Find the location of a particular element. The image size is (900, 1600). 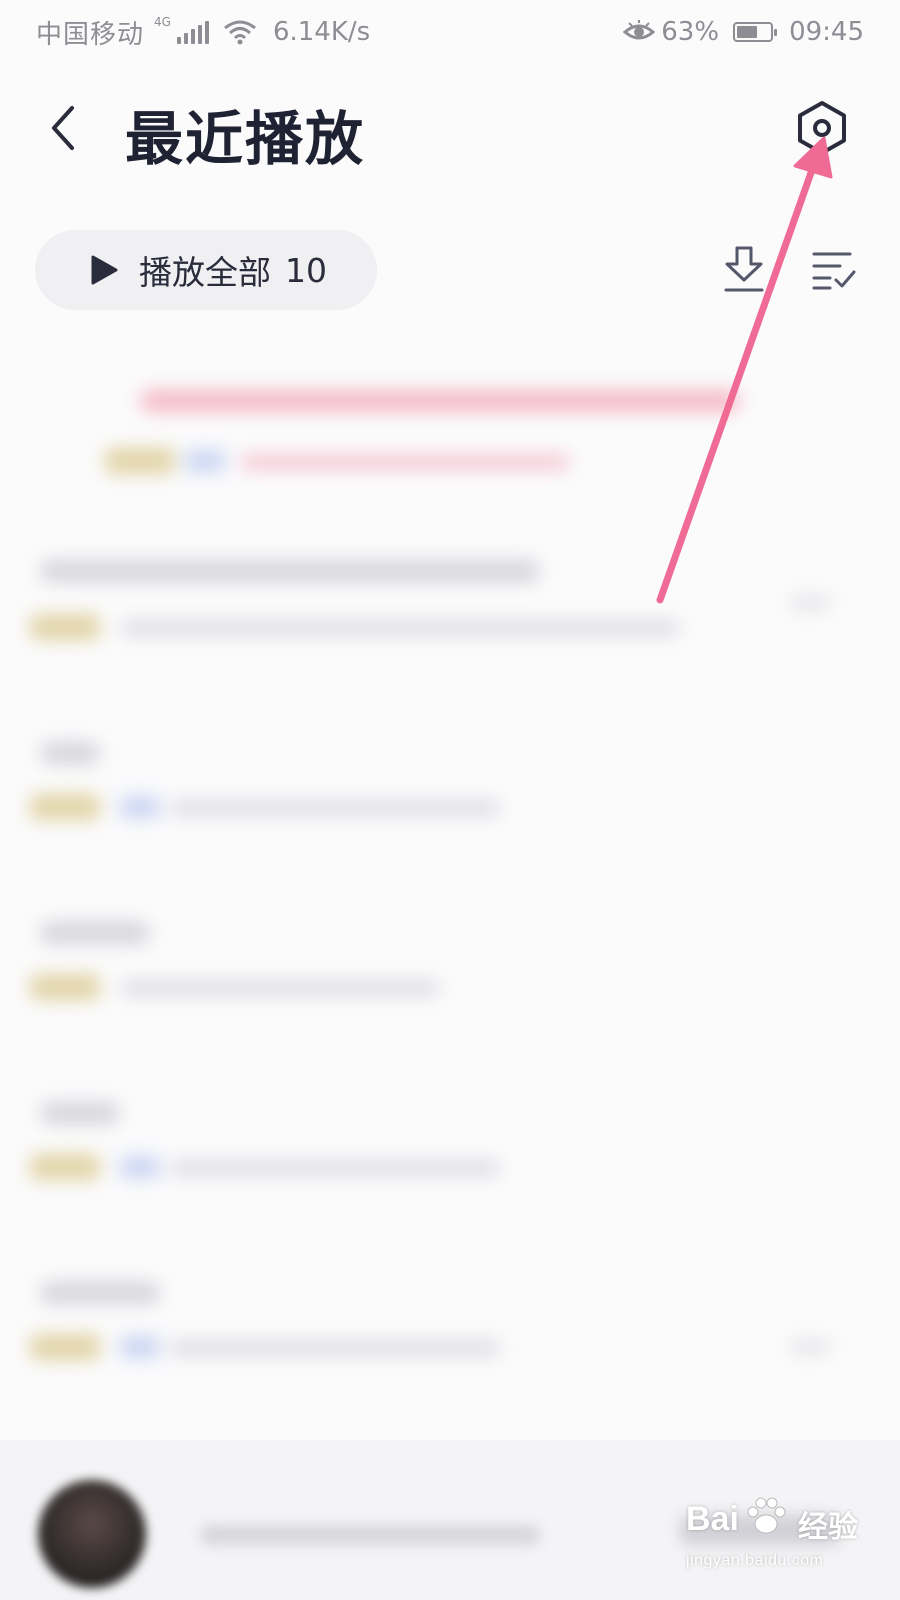

multi-select-icon is located at coordinates (834, 271).